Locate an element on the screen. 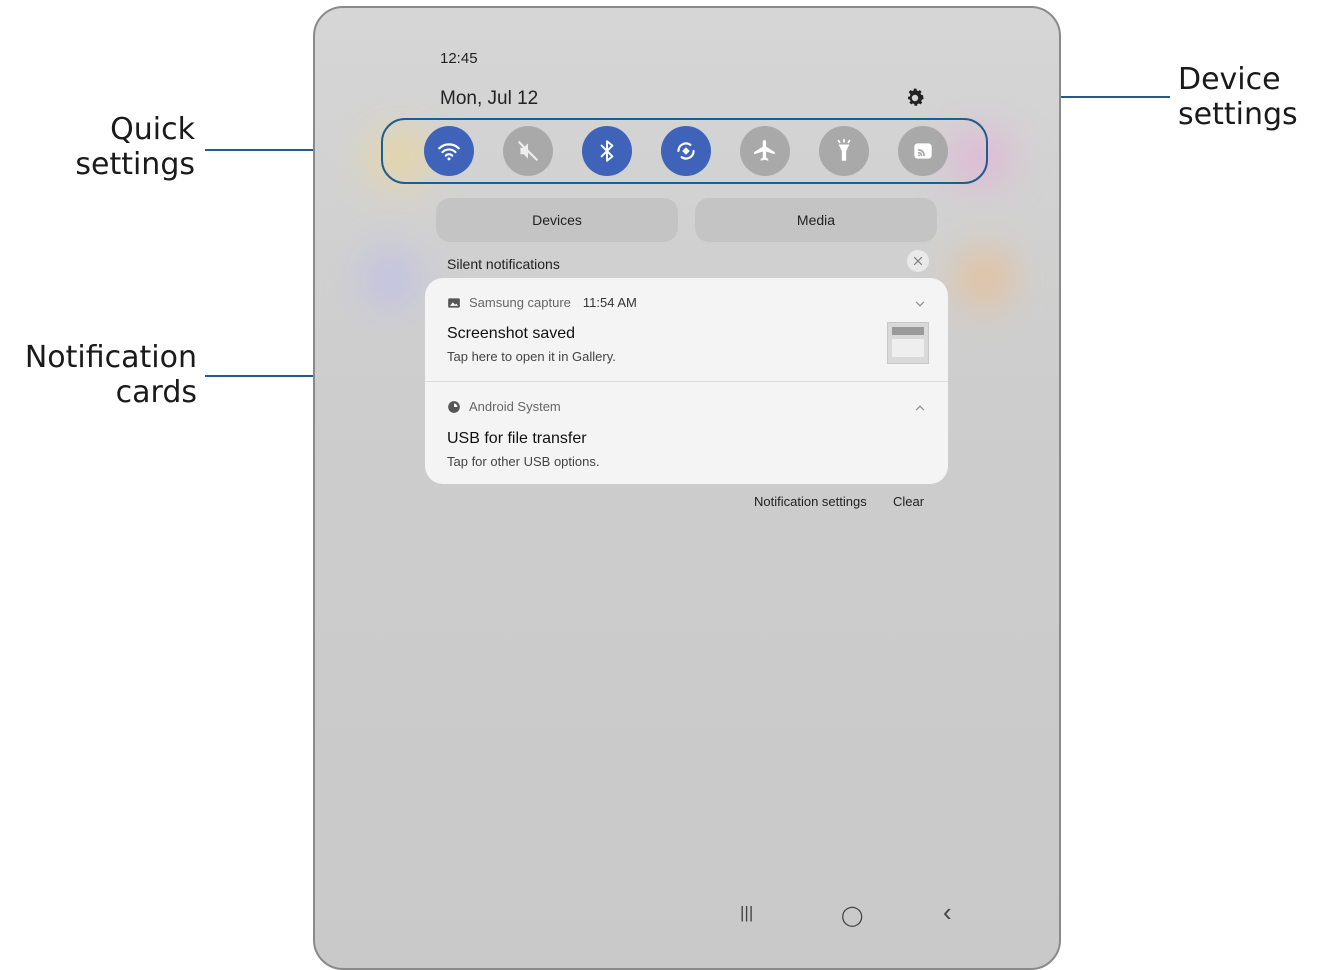 The height and width of the screenshot is (970, 1320). notification-subtitle: Tap for other USB options. is located at coordinates (523, 461).